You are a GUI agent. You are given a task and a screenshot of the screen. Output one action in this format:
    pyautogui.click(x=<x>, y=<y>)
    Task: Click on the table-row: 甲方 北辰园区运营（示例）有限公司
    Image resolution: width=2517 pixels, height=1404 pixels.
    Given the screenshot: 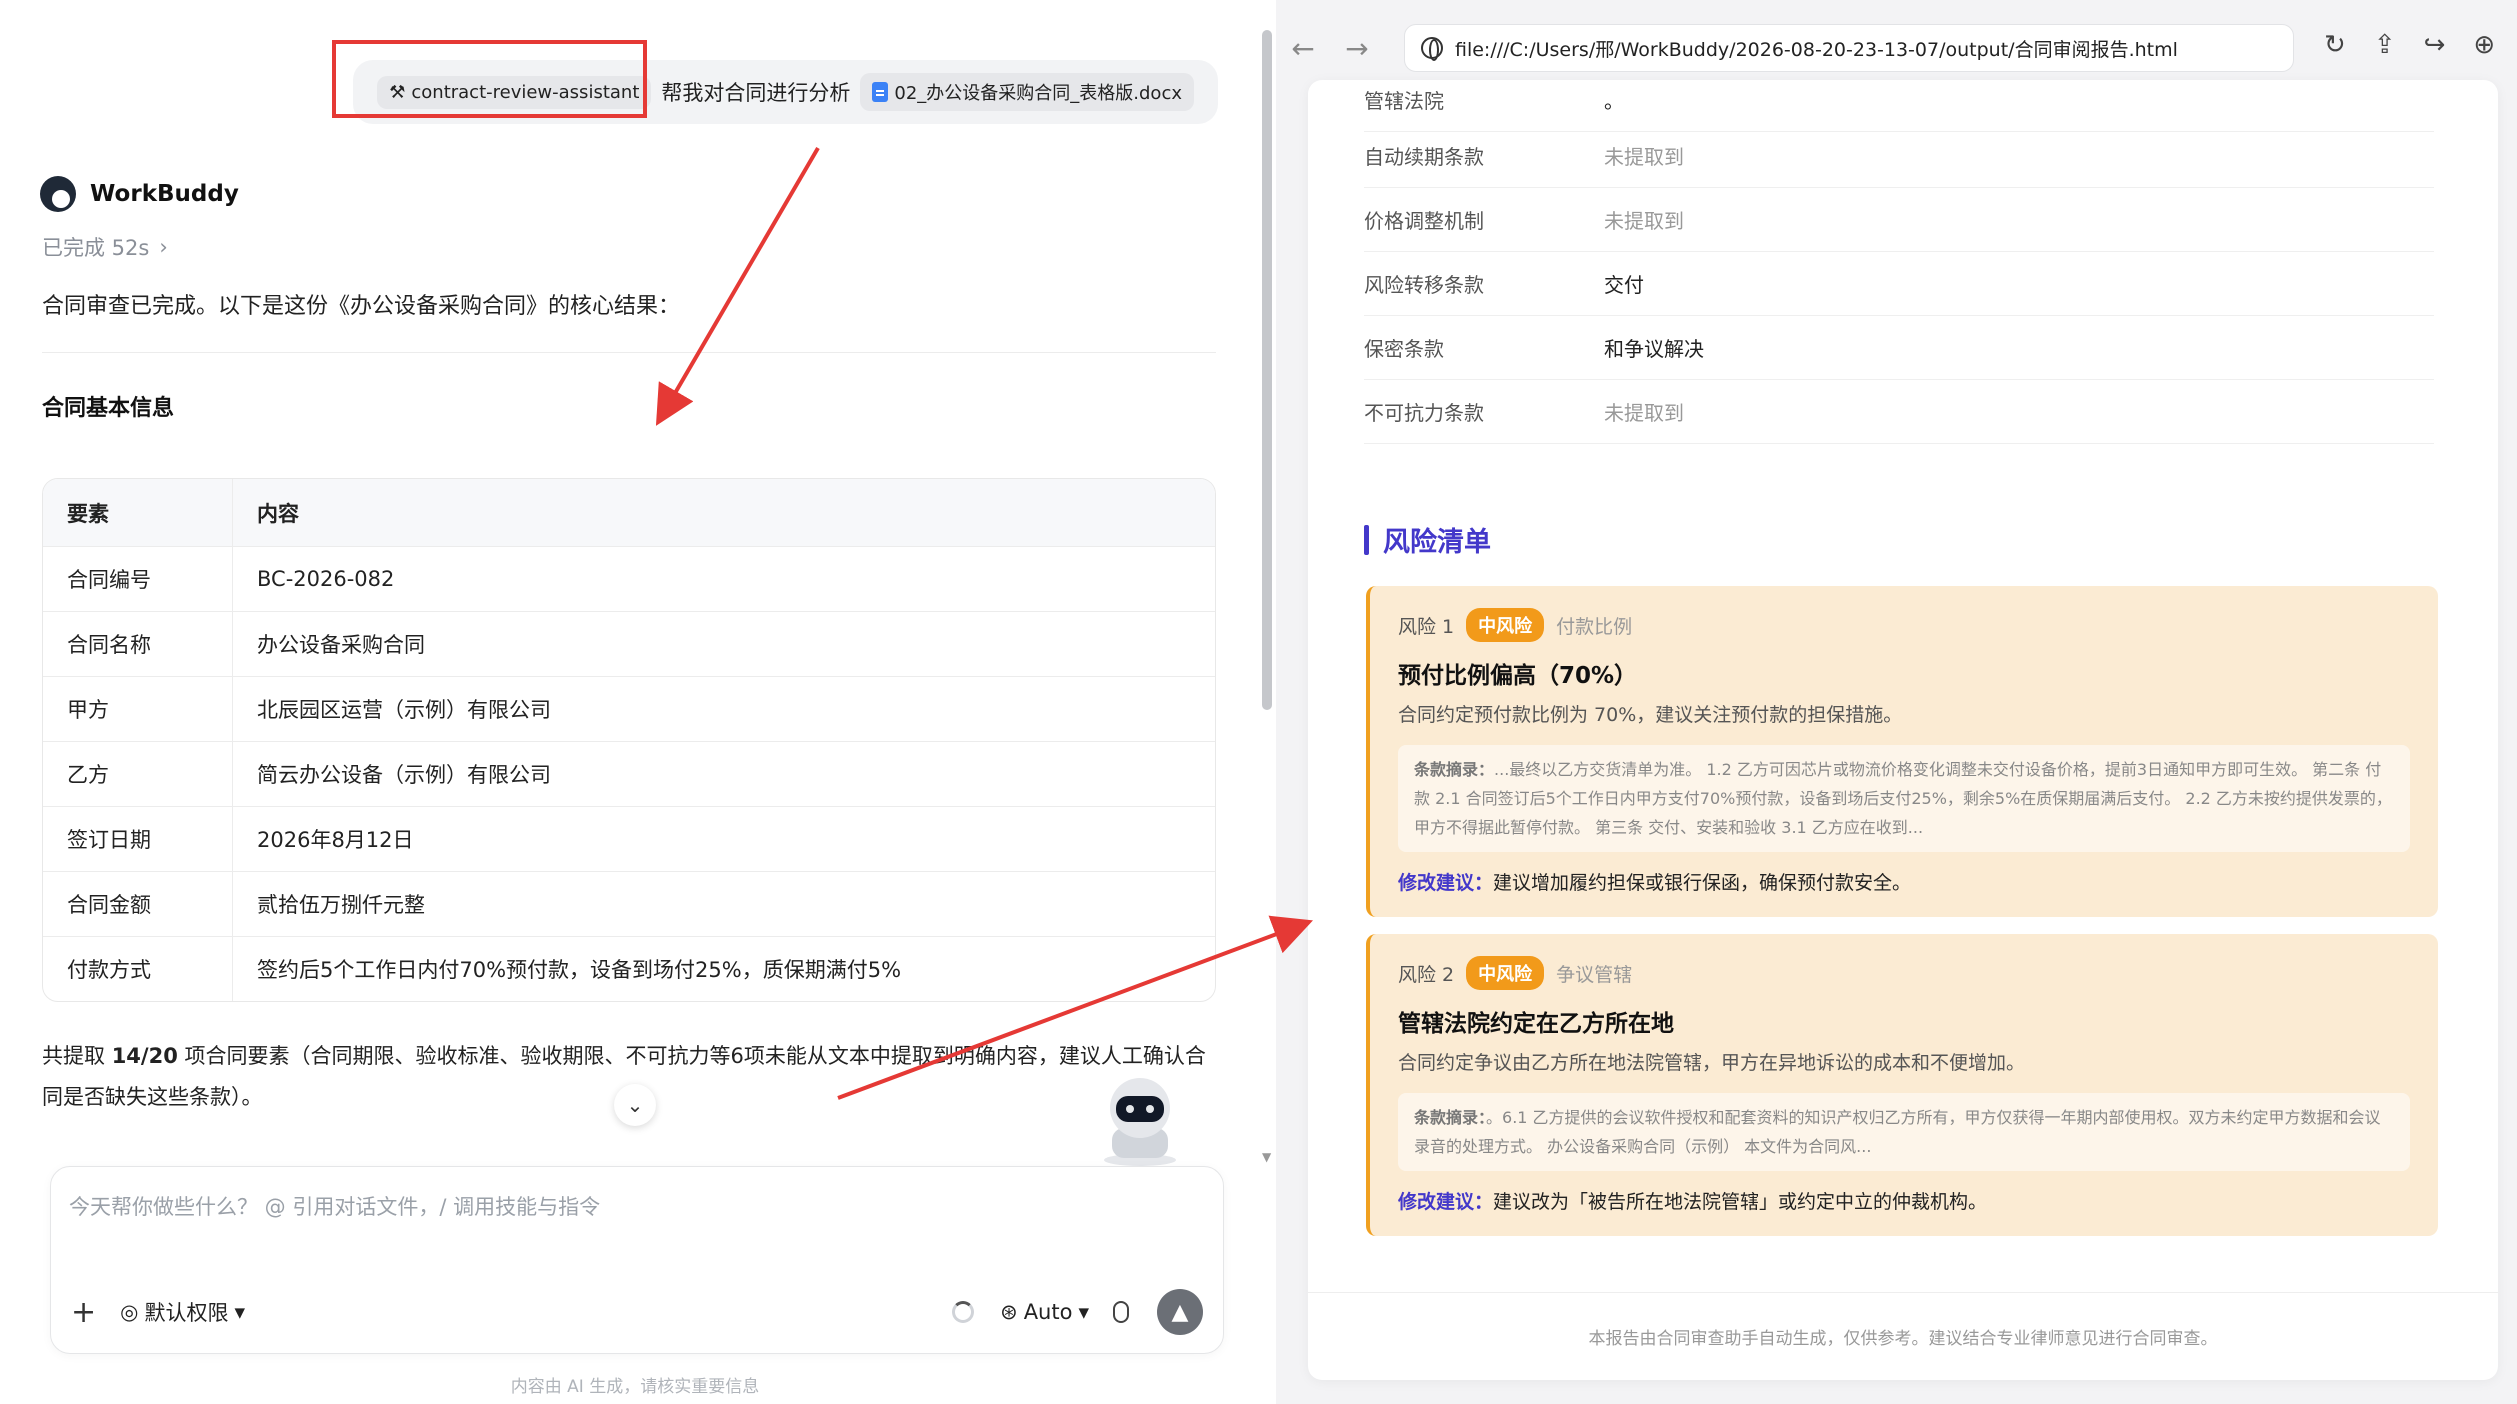 What is the action you would take?
    pyautogui.click(x=629, y=708)
    